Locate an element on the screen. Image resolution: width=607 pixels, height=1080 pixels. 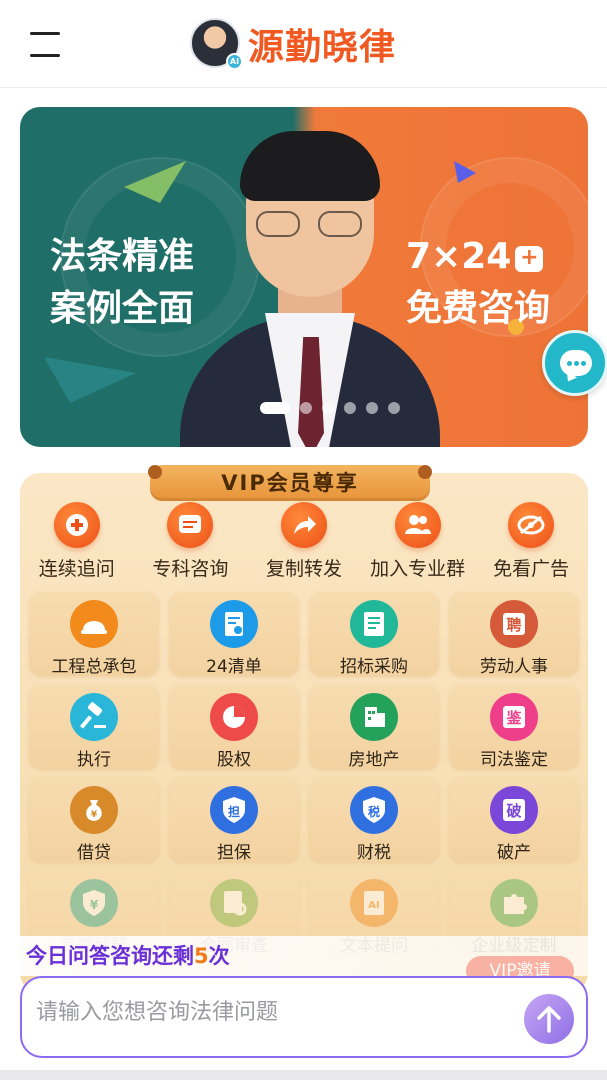
category-24-list: 24清单 is located at coordinates (234, 634).